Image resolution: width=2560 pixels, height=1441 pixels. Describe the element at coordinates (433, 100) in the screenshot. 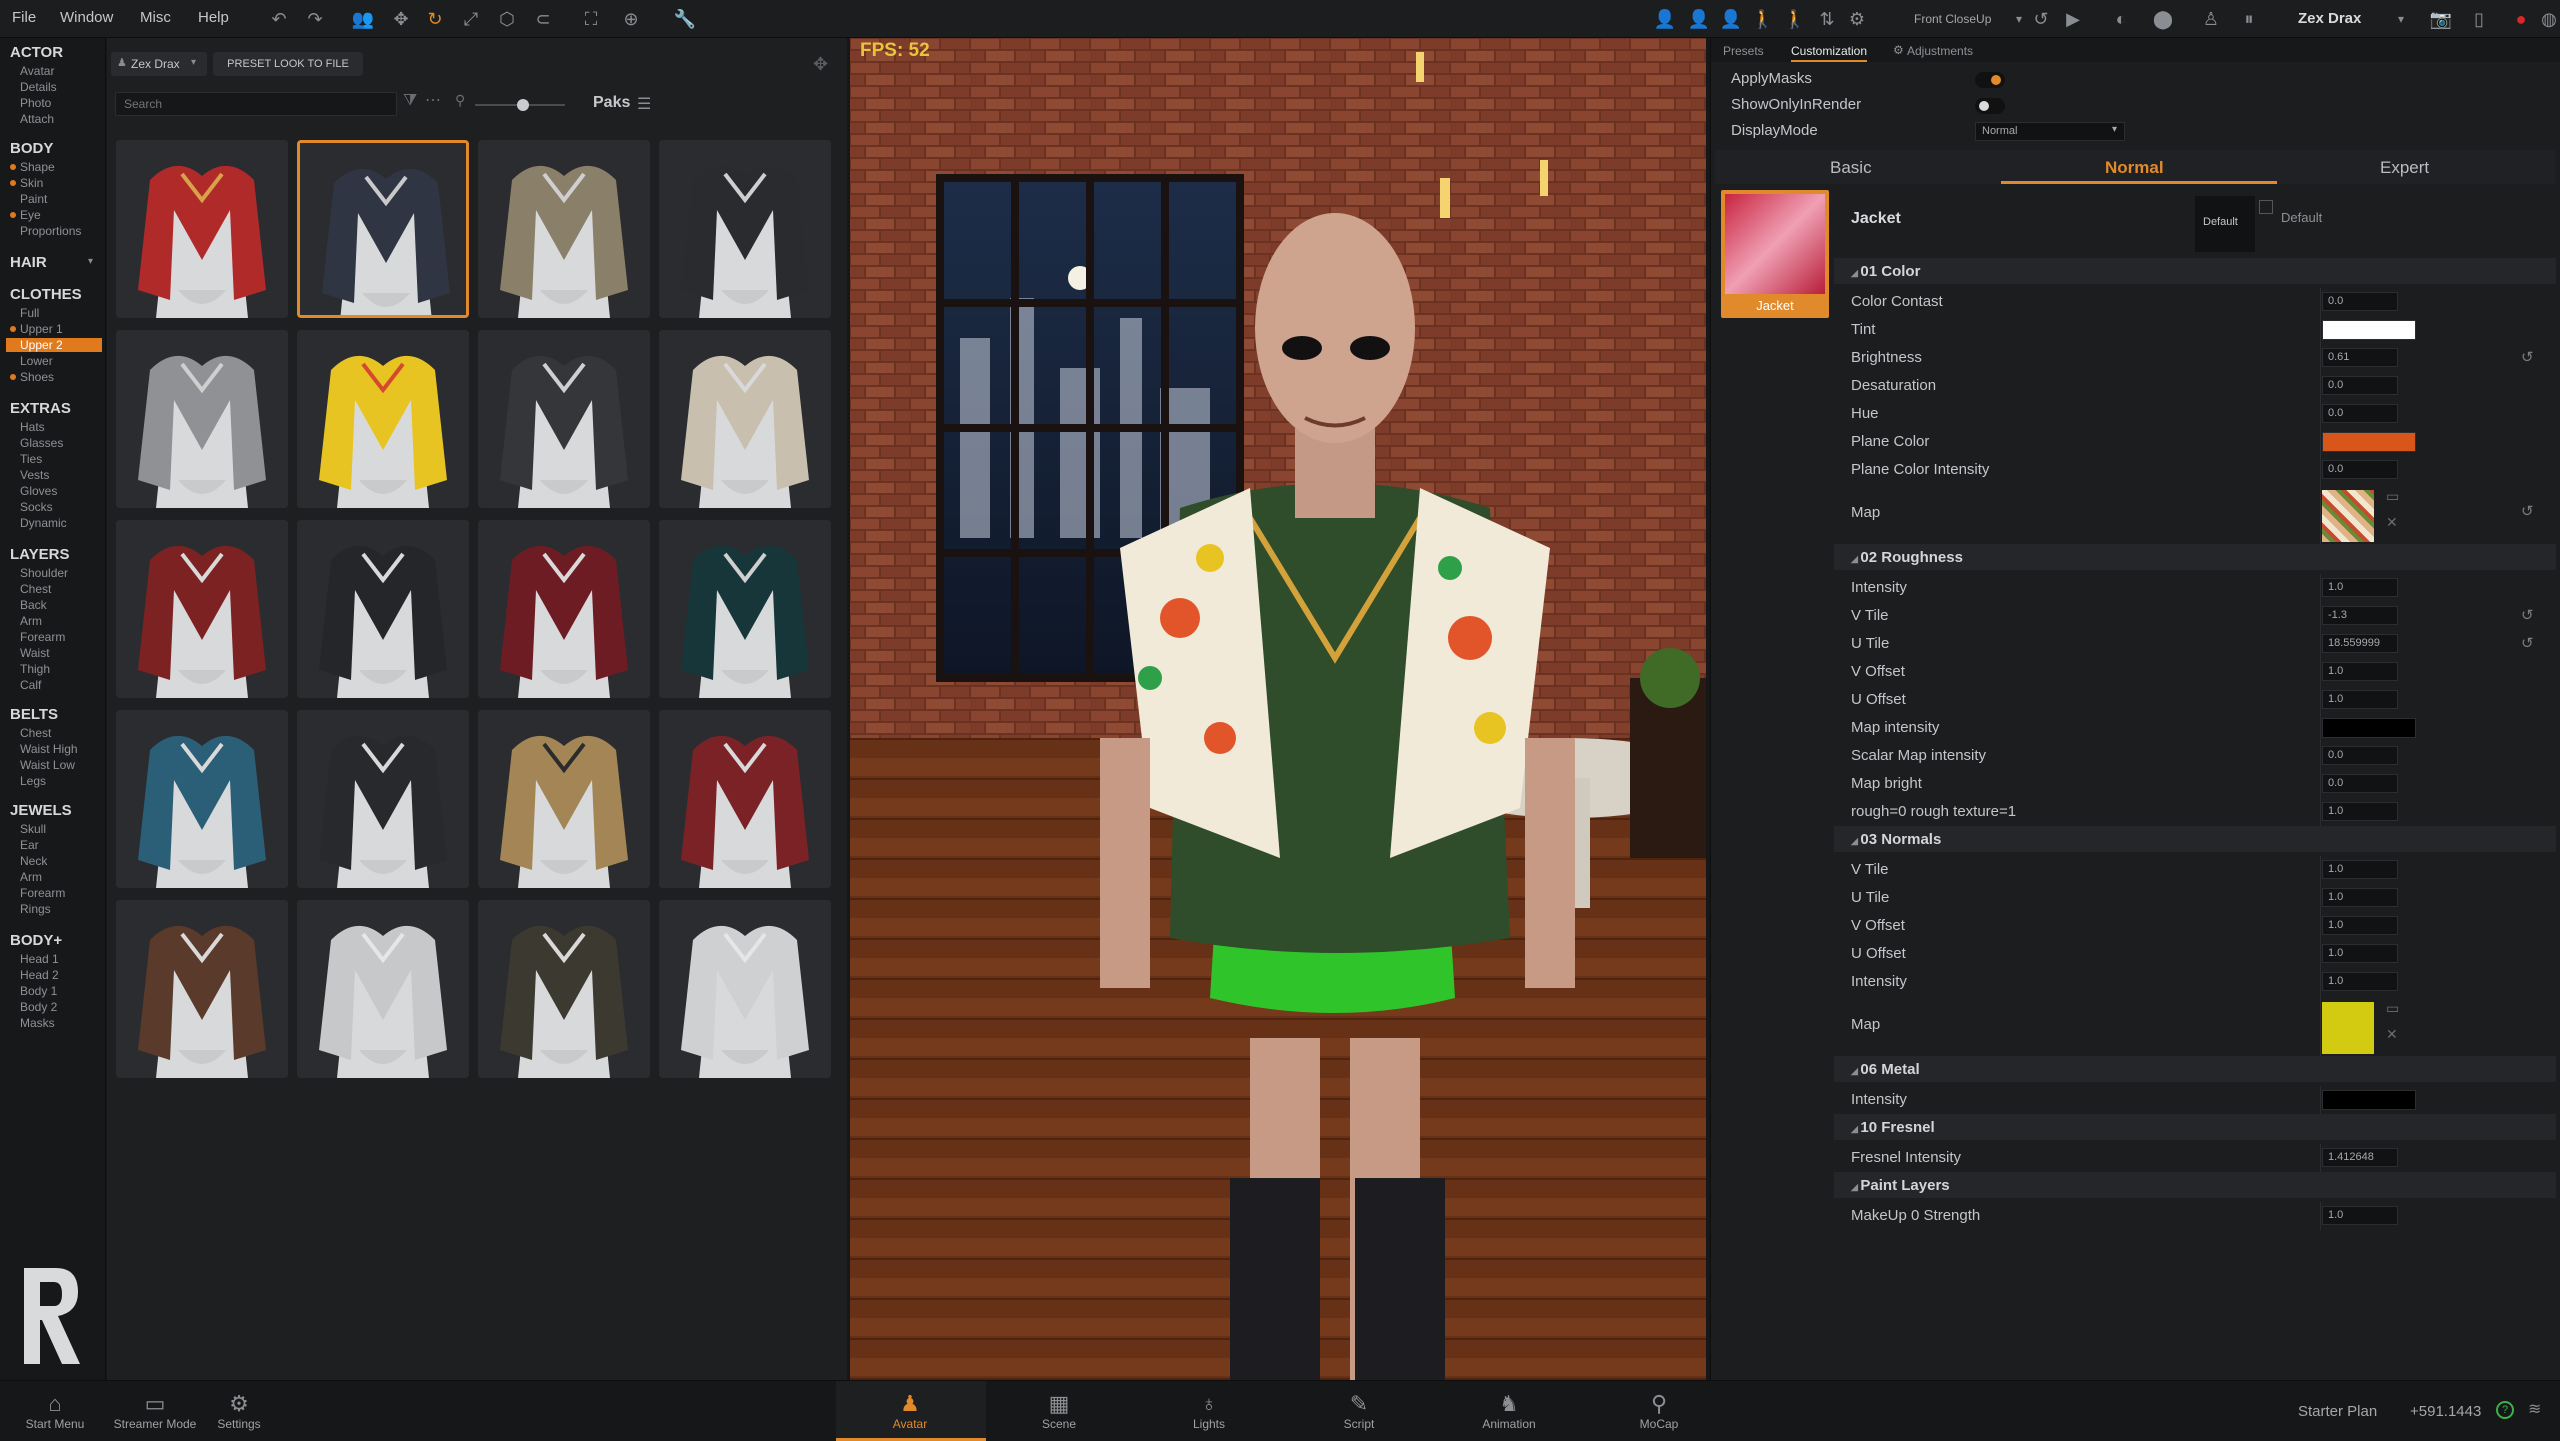

I see `more-icon: ⋯` at that location.